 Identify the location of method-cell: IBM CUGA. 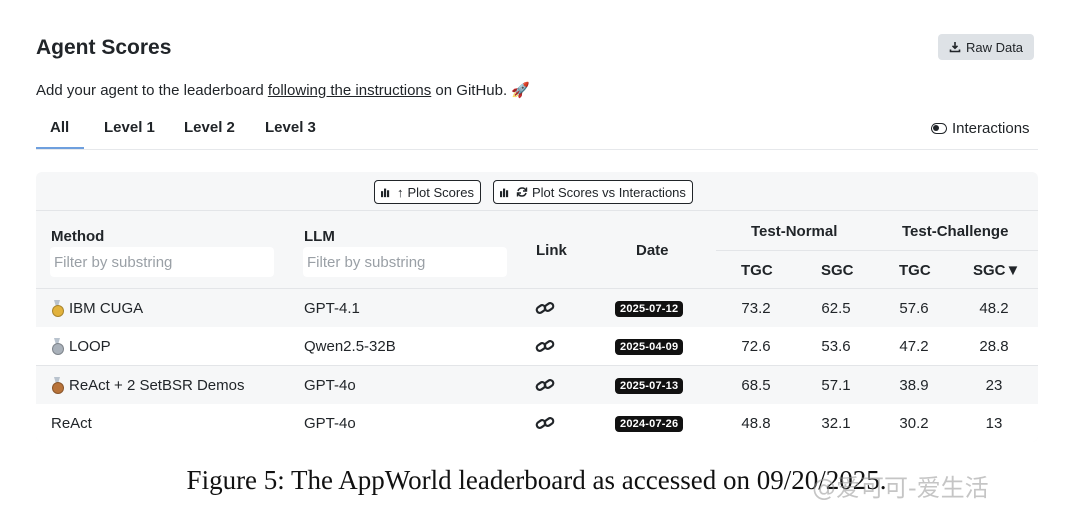
(97, 308).